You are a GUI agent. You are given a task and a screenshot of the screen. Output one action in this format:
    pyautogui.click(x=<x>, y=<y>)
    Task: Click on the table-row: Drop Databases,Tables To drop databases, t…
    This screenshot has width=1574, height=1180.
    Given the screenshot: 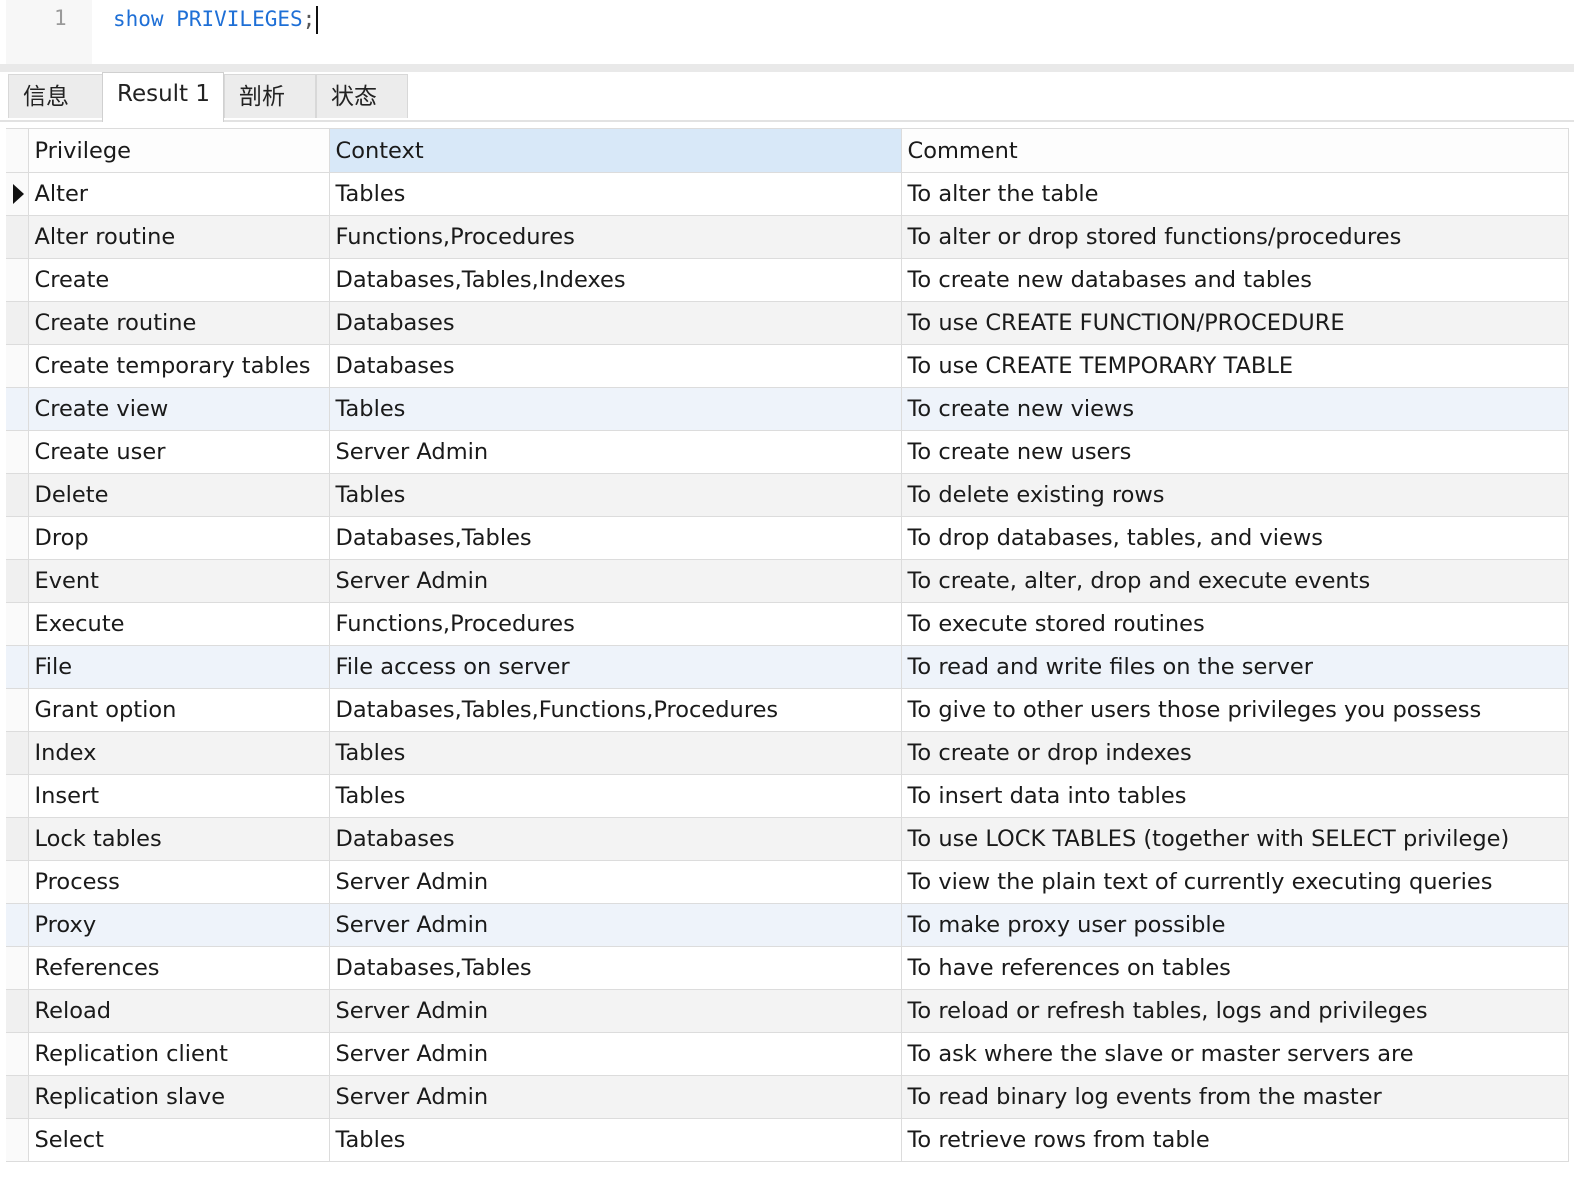 What is the action you would take?
    pyautogui.click(x=787, y=538)
    